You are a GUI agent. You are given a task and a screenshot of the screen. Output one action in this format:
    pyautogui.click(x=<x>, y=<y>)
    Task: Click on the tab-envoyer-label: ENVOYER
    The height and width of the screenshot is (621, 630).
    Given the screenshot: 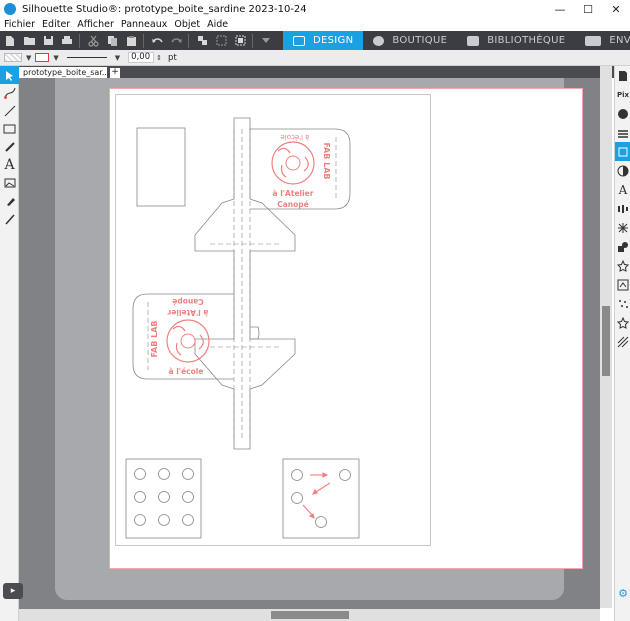 What is the action you would take?
    pyautogui.click(x=619, y=40)
    